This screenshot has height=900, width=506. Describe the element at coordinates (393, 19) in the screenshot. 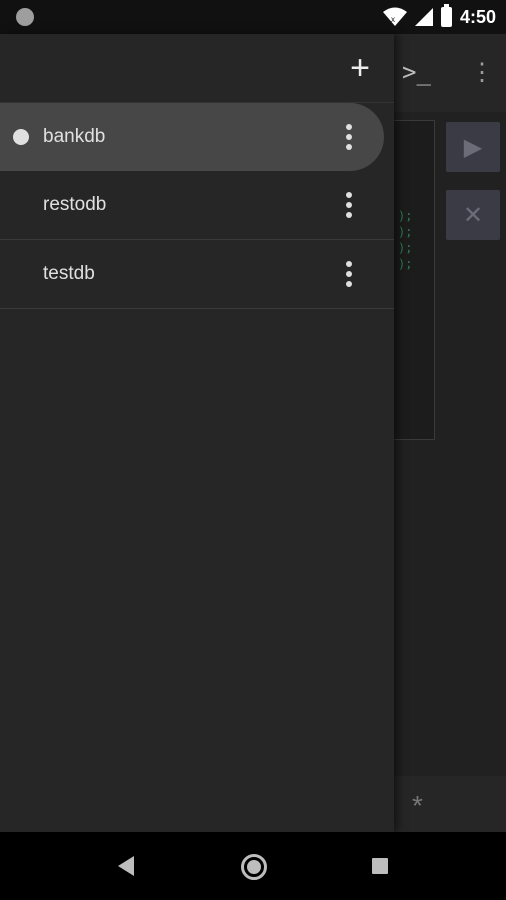

I see `svg-text: x` at that location.